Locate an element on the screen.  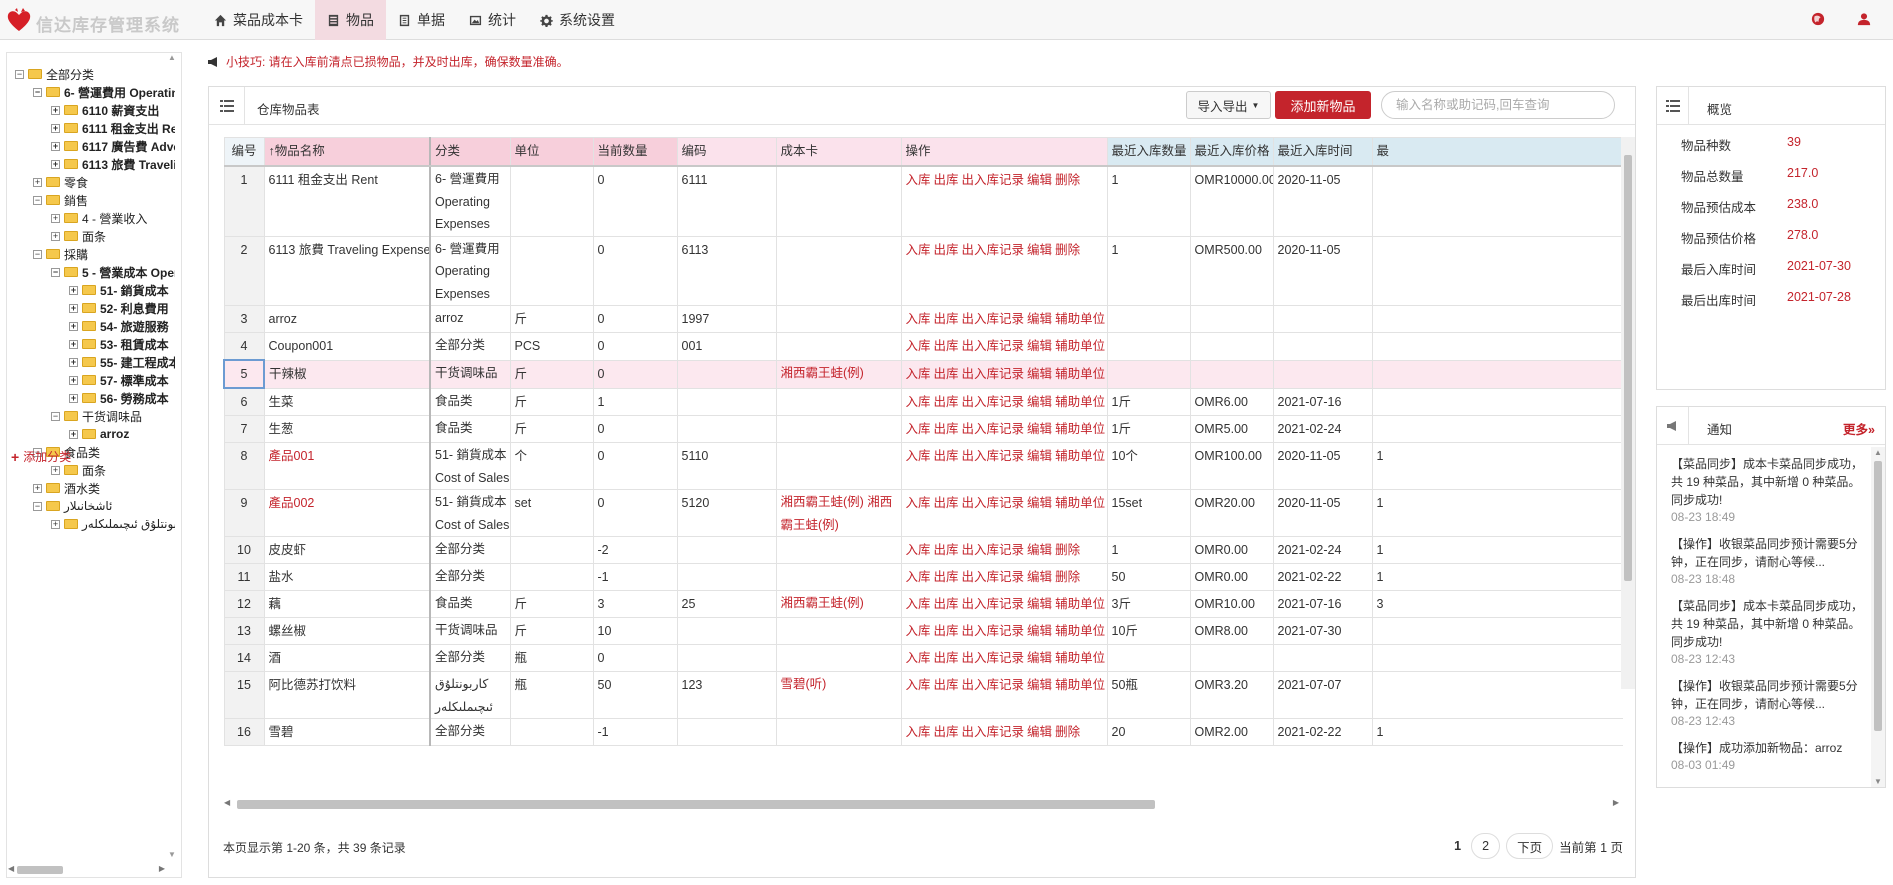
scroll-right-arrow-icon: ▶ is located at coordinates (162, 868).